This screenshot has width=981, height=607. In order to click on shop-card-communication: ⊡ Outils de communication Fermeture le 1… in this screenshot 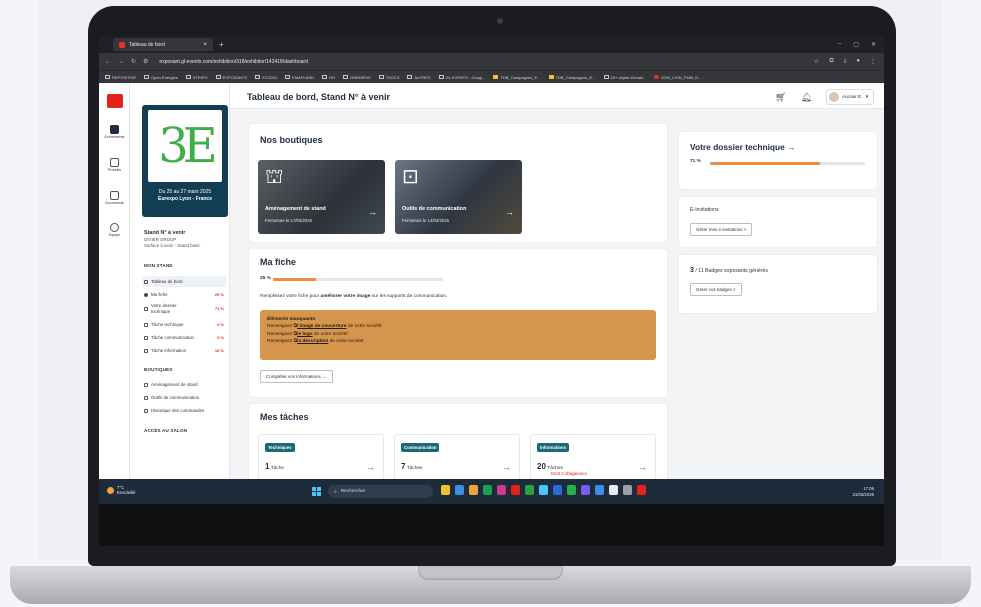, I will do `click(458, 197)`.